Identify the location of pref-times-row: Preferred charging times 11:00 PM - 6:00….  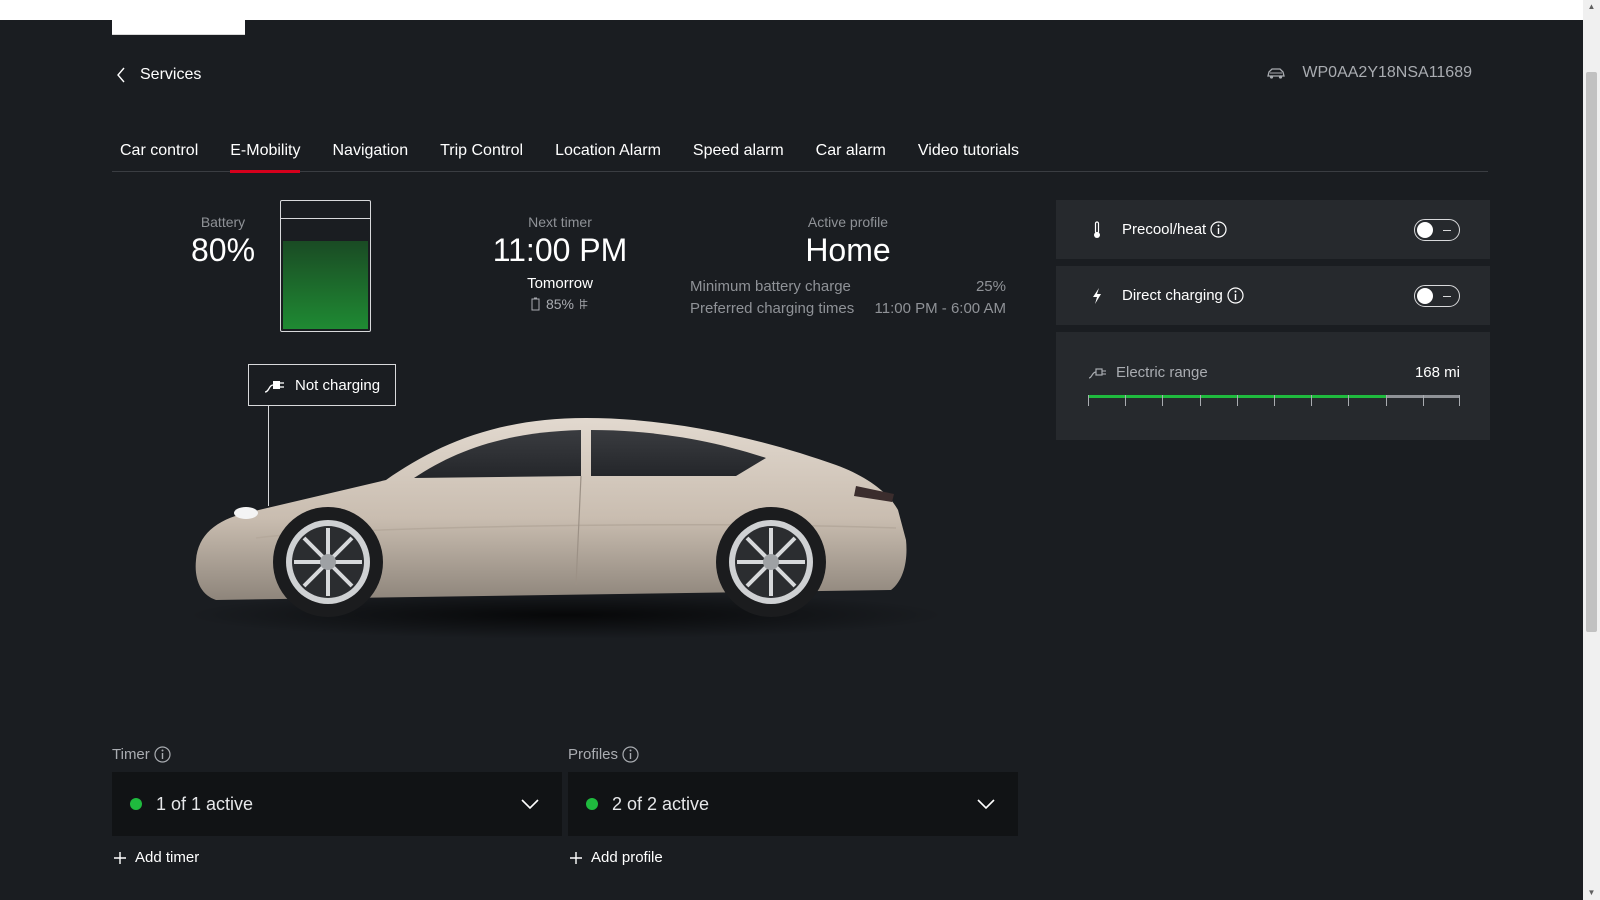
(848, 308).